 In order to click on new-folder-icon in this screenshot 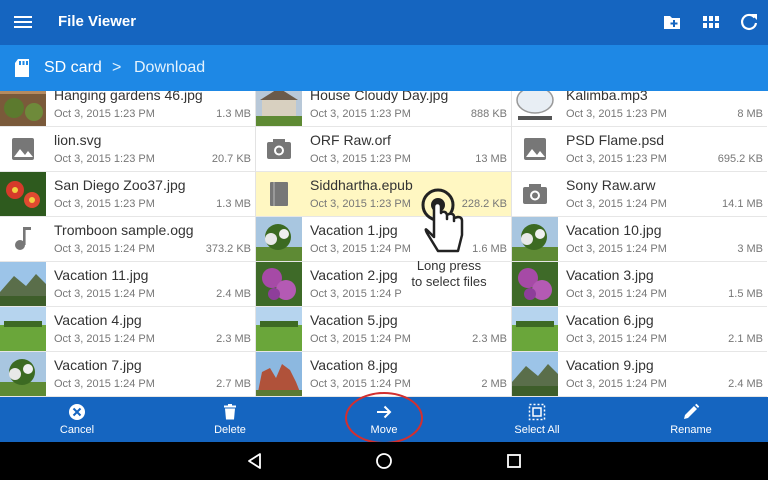, I will do `click(672, 22)`.